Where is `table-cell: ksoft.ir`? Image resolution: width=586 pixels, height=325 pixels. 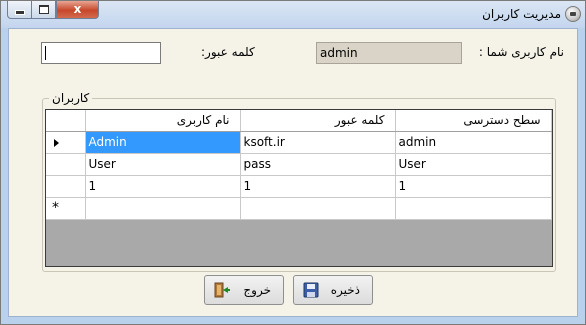
table-cell: ksoft.ir is located at coordinates (318, 142).